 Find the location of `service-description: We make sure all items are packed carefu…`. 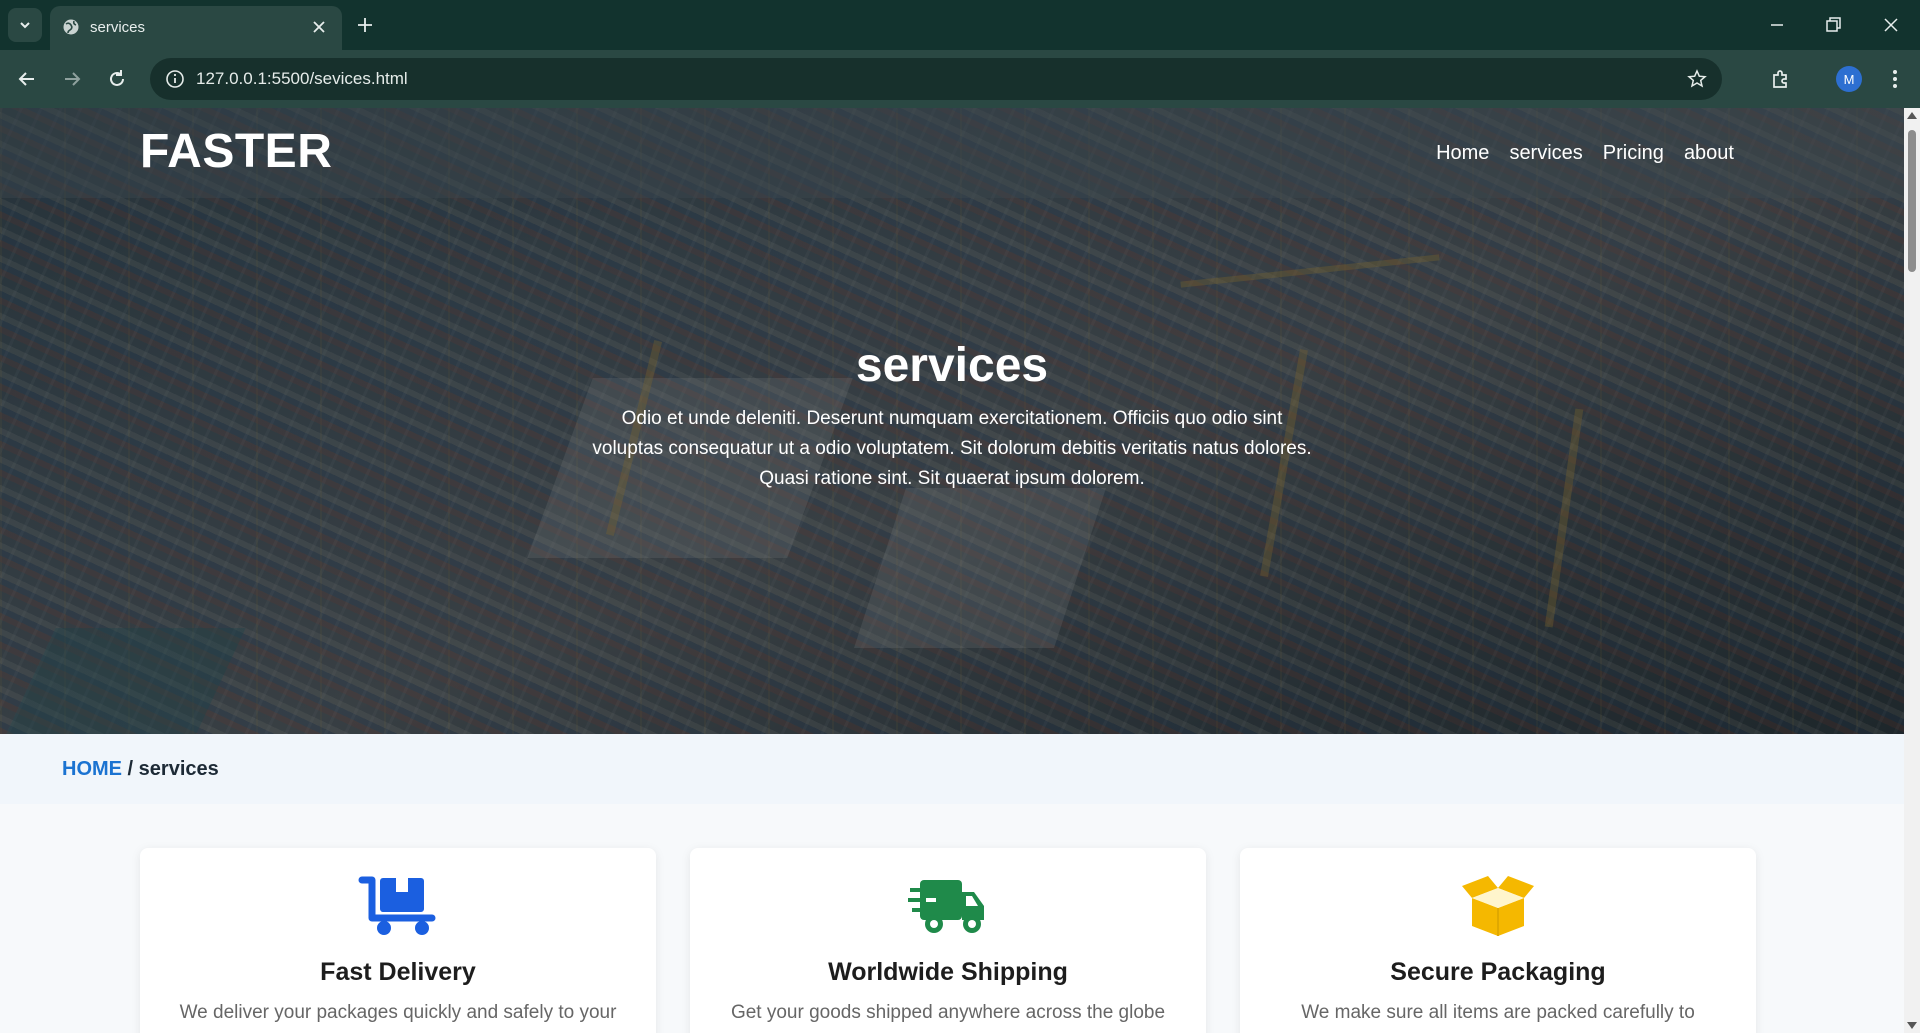

service-description: We make sure all items are packed carefu… is located at coordinates (1498, 1012).